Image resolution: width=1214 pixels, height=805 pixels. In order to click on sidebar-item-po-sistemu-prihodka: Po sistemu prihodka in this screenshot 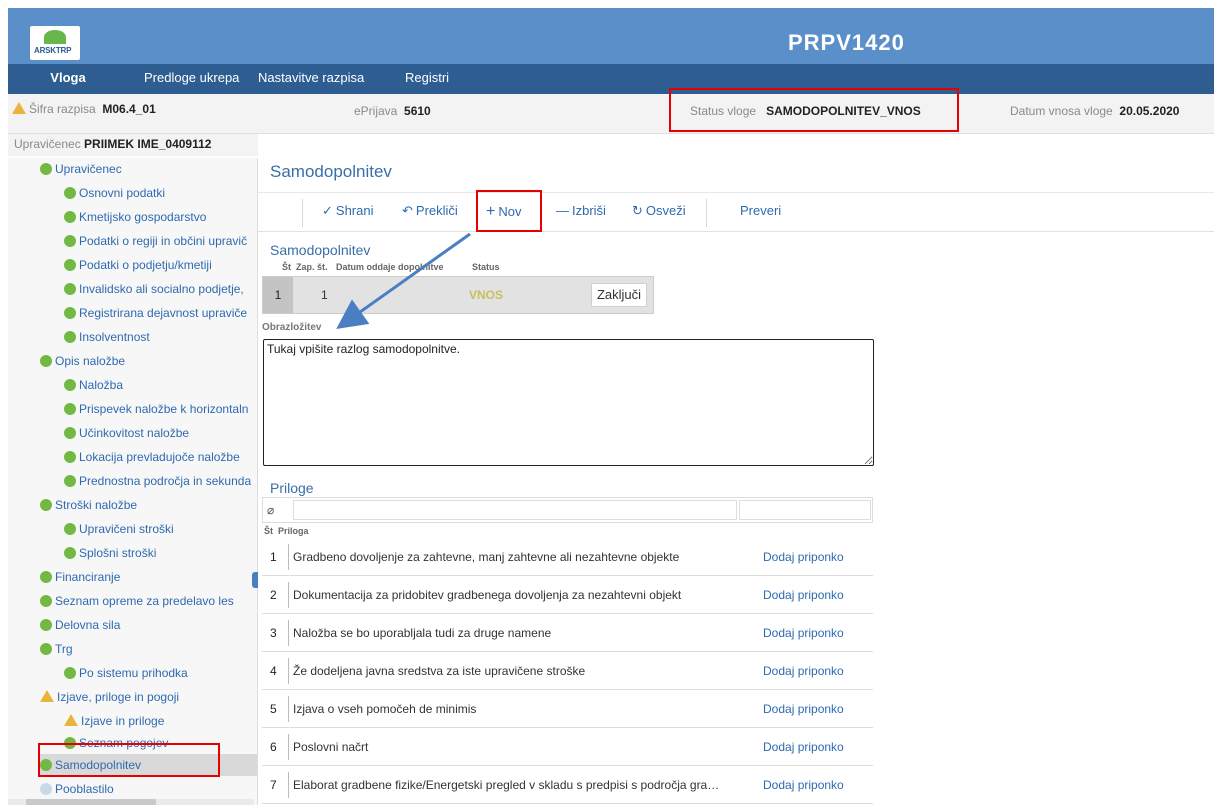, I will do `click(126, 673)`.